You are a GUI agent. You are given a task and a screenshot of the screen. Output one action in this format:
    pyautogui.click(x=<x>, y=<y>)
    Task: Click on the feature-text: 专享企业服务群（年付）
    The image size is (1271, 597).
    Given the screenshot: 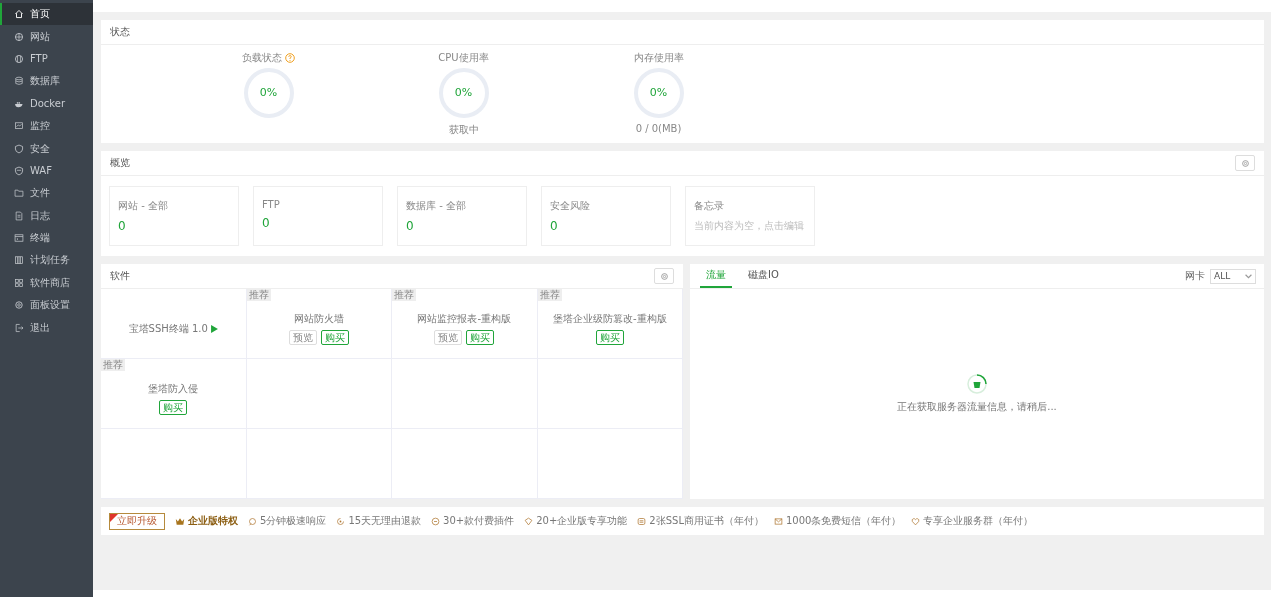 What is the action you would take?
    pyautogui.click(x=978, y=521)
    